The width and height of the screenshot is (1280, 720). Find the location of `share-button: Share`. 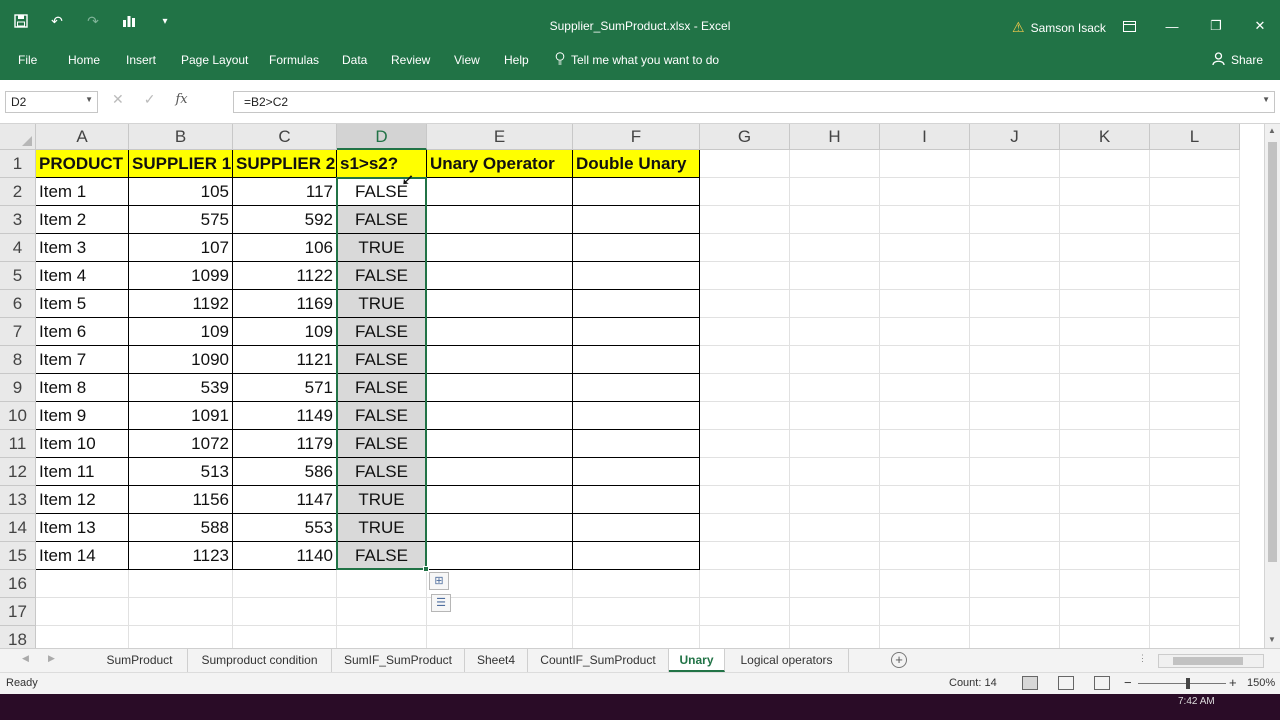

share-button: Share is located at coordinates (1237, 60).